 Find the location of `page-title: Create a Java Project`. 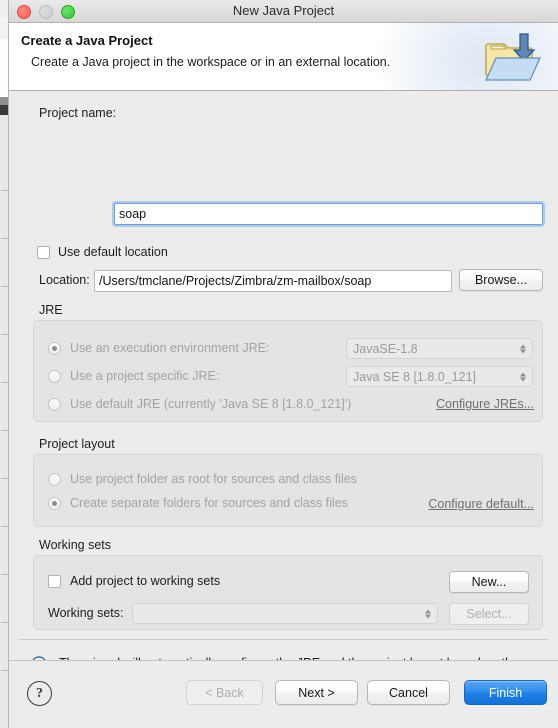

page-title: Create a Java Project is located at coordinates (87, 40).